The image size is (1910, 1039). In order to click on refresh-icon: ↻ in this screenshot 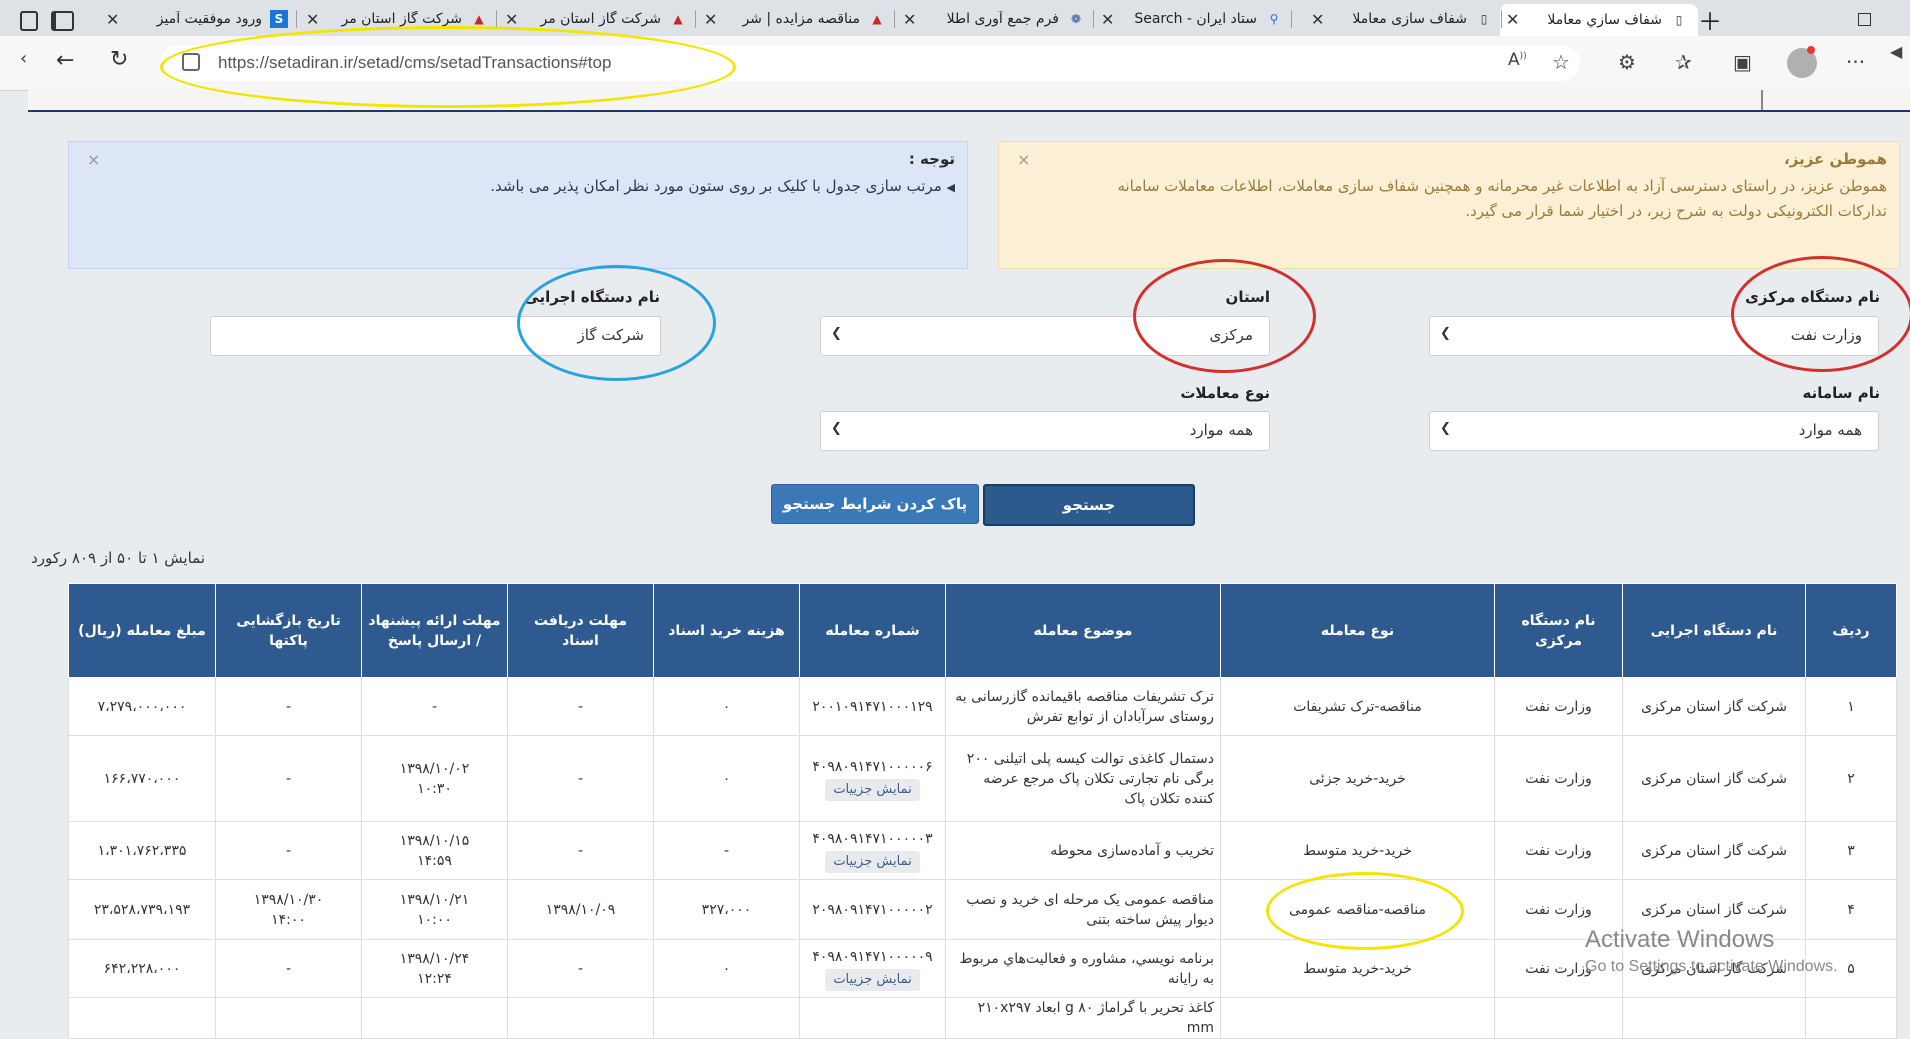, I will do `click(119, 59)`.